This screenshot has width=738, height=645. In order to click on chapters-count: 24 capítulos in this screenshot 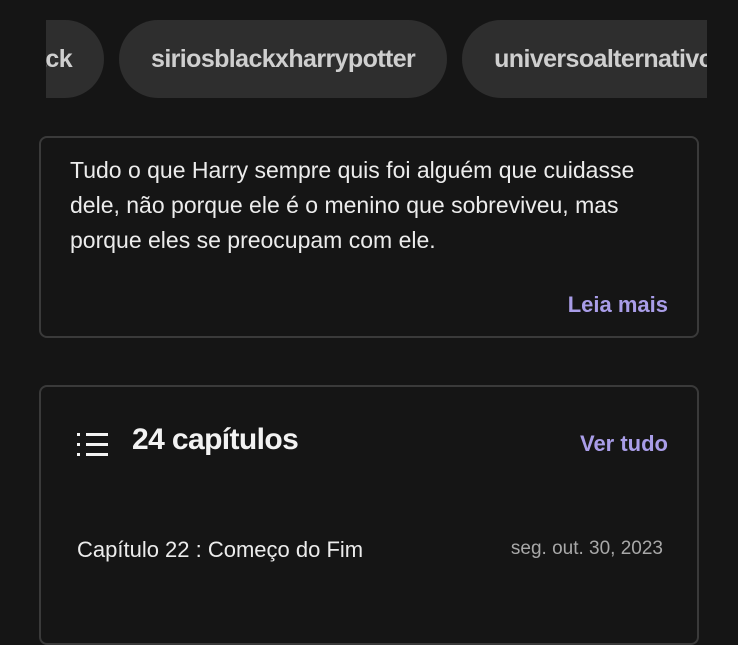, I will do `click(215, 439)`.